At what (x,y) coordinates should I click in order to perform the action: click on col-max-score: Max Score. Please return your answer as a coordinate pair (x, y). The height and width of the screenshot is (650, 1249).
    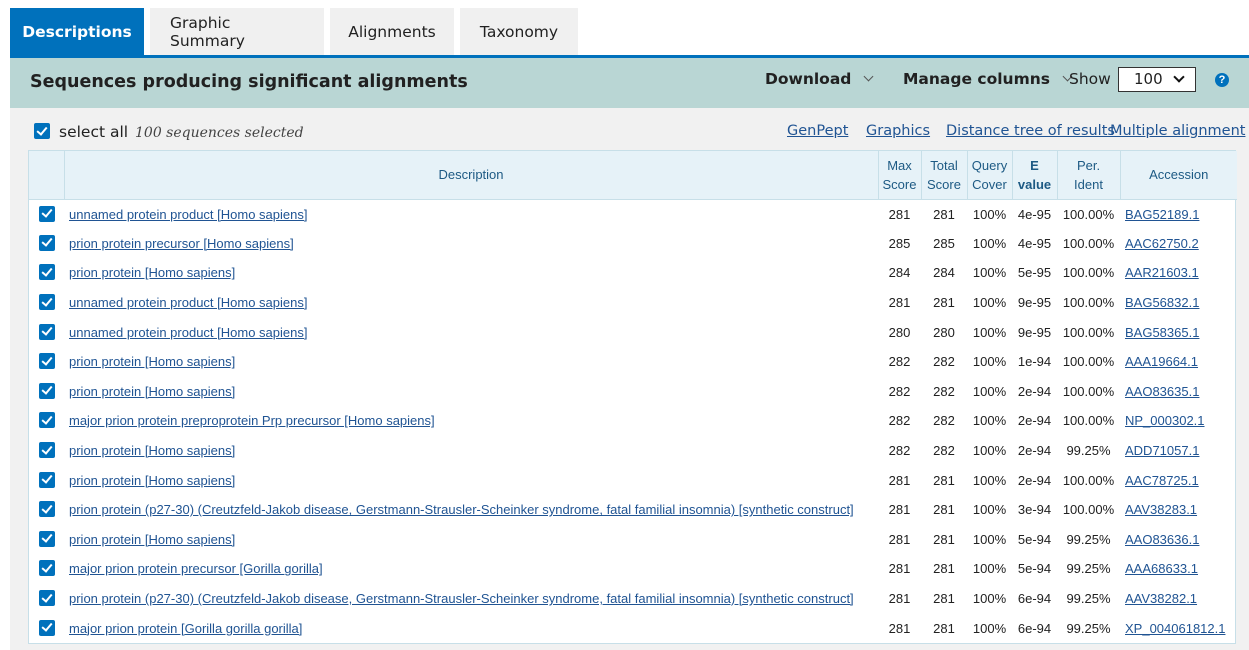
    Looking at the image, I should click on (900, 175).